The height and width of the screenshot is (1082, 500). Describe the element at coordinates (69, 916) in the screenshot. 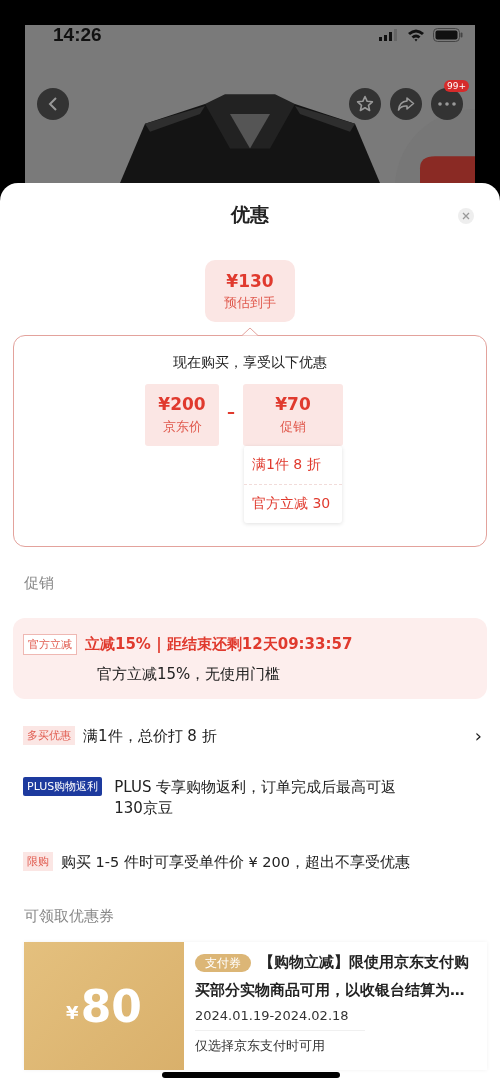

I see `section-title: 可领取优惠券` at that location.